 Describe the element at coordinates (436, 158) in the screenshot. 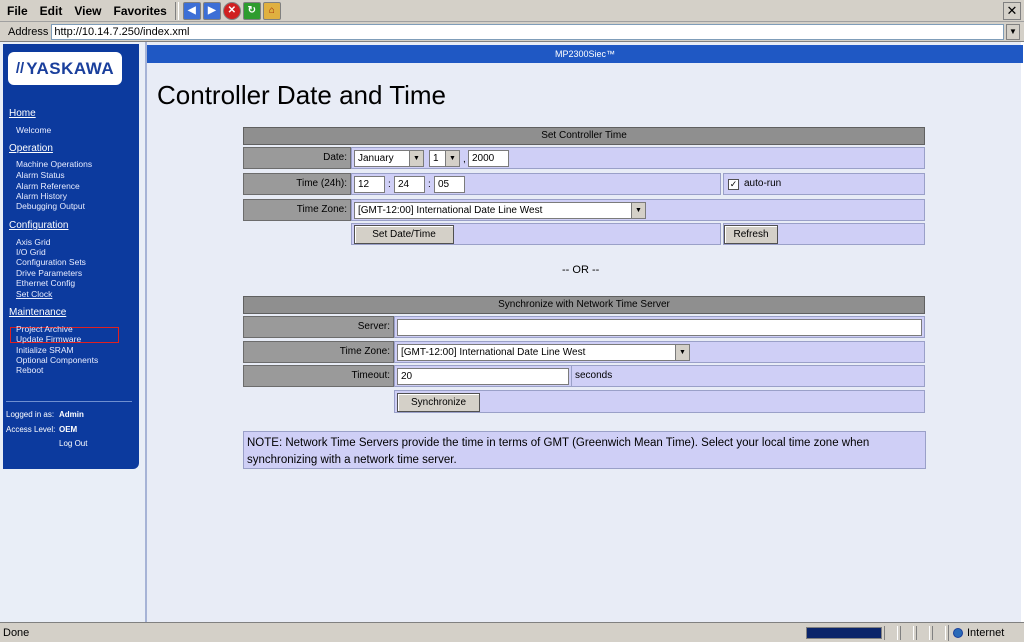

I see `day-value: 1` at that location.